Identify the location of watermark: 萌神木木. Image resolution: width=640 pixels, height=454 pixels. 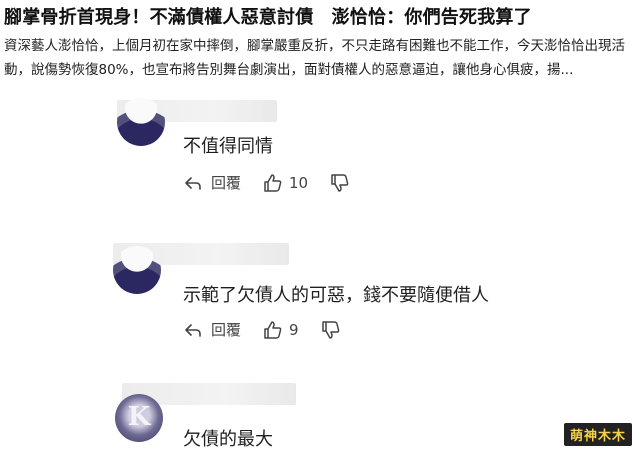
(597, 434).